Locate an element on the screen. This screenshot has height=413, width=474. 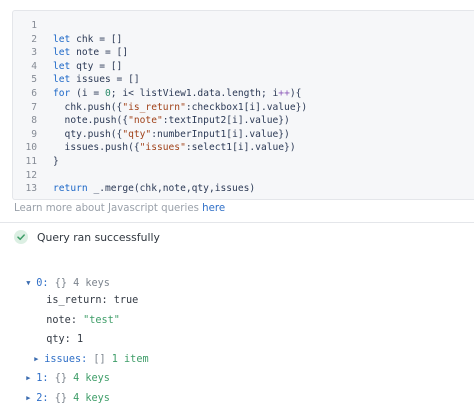
result-item-0: ▼ 0: {} 4 keys is located at coordinates (62, 274).